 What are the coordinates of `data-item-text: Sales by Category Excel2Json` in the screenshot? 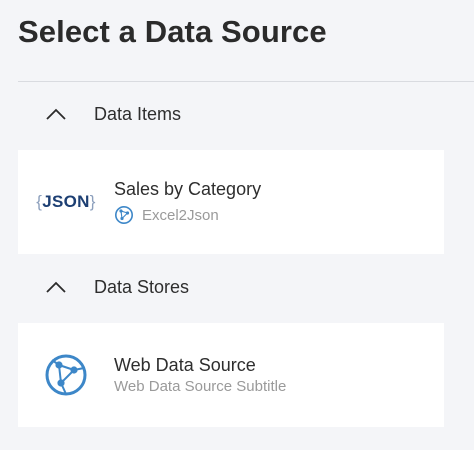 It's located at (187, 202).